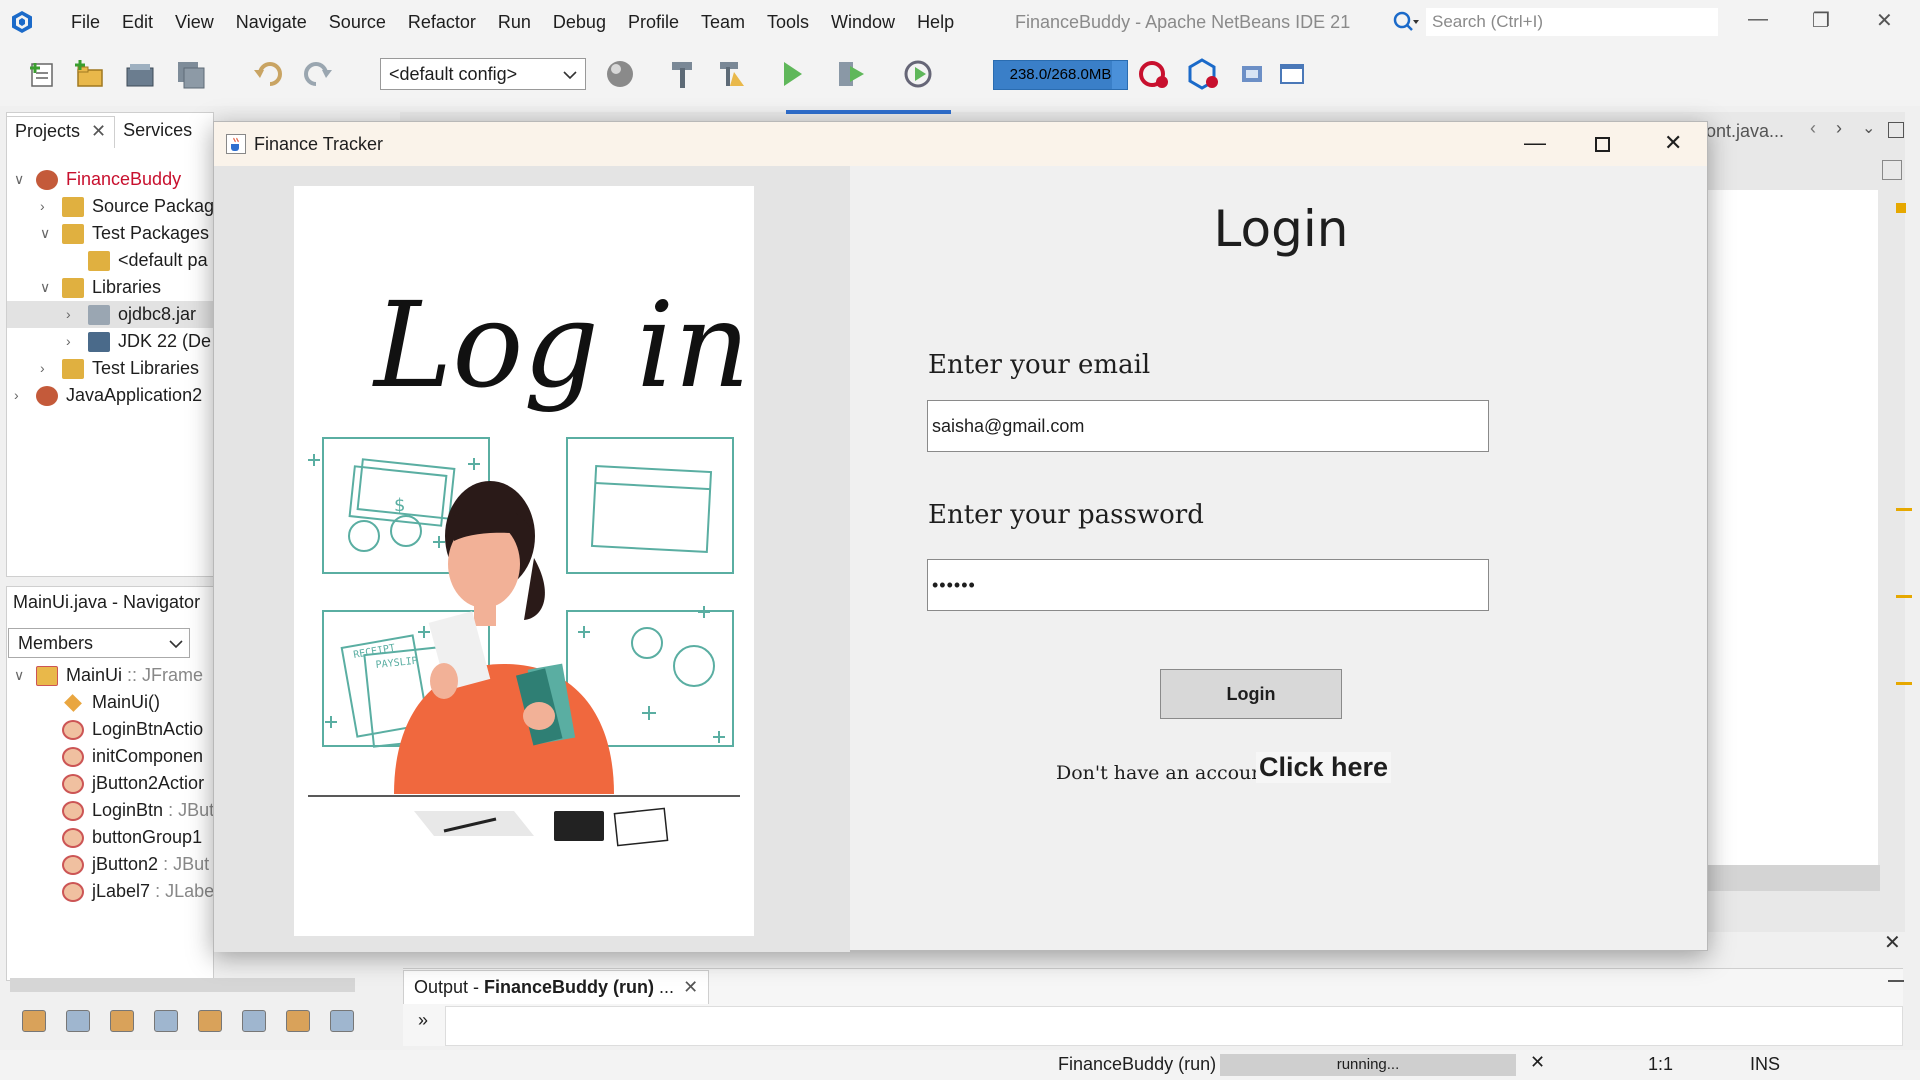 Image resolution: width=1920 pixels, height=1080 pixels. Describe the element at coordinates (863, 22) in the screenshot. I see `menu-window: Window` at that location.